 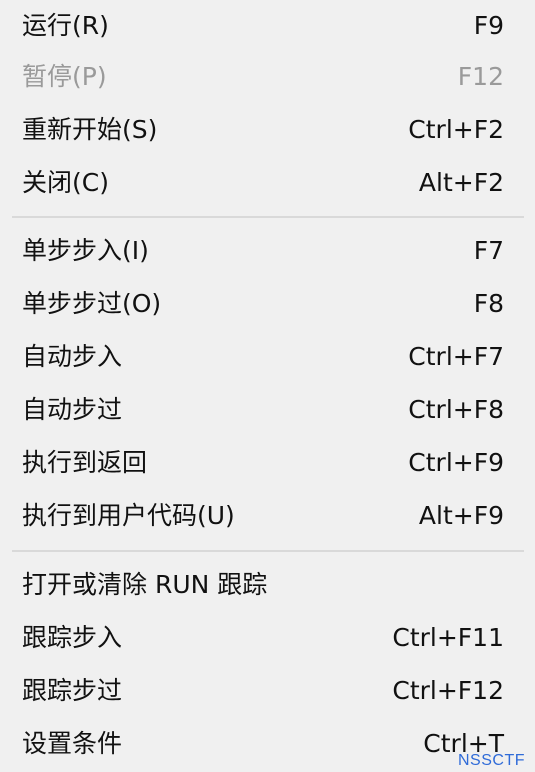 I want to click on menu-item-shortcut: Ctrl+F11, so click(x=448, y=637).